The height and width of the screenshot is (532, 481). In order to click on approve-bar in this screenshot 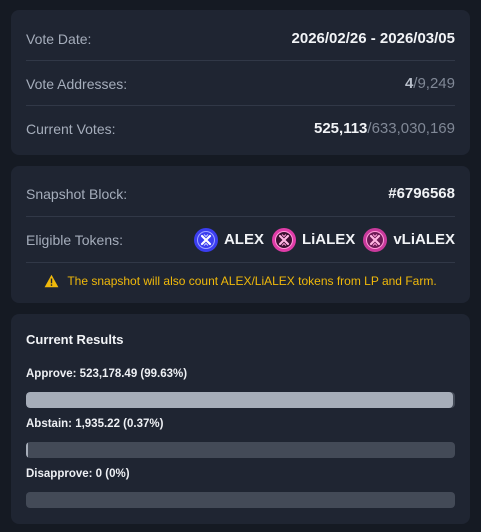, I will do `click(240, 400)`.